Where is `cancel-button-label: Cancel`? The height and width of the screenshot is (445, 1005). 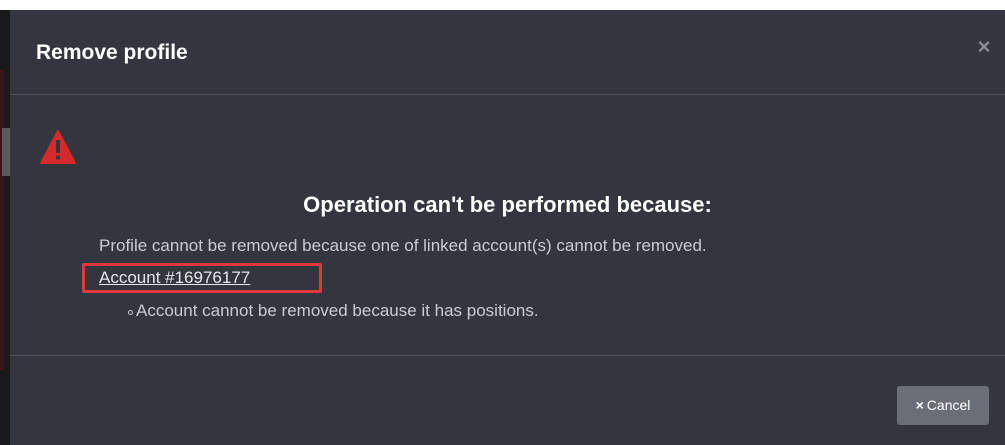 cancel-button-label: Cancel is located at coordinates (948, 405).